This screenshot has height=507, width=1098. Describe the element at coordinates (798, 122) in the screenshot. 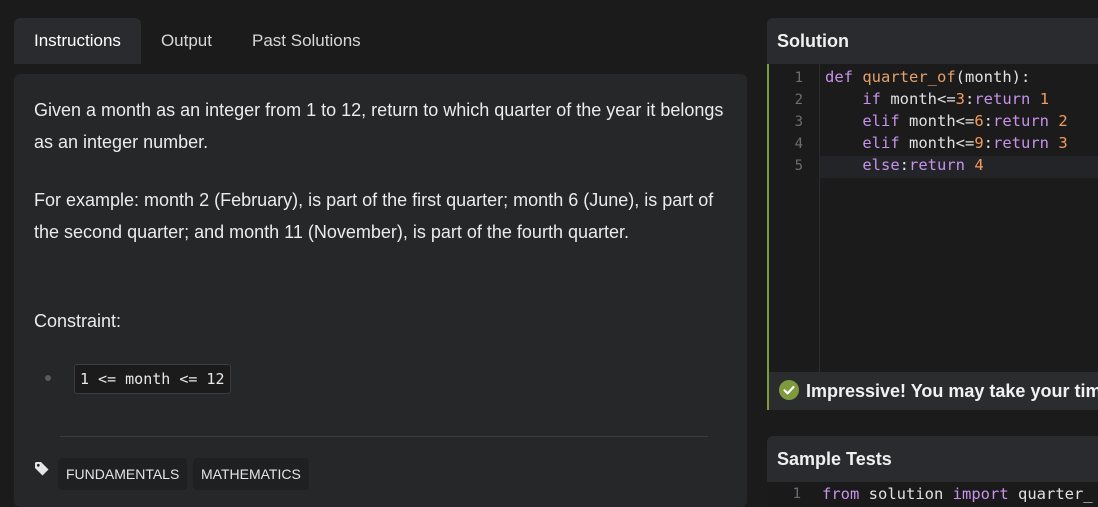

I see `line-number: 3` at that location.